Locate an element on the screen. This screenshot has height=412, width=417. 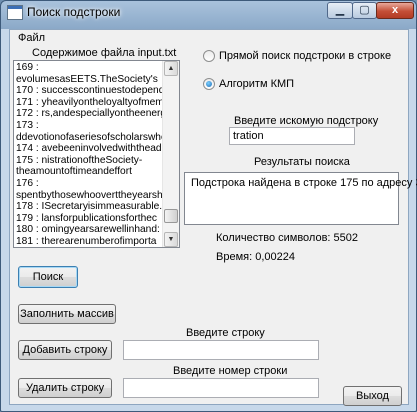
time-label: Время: 0,00224 is located at coordinates (255, 257).